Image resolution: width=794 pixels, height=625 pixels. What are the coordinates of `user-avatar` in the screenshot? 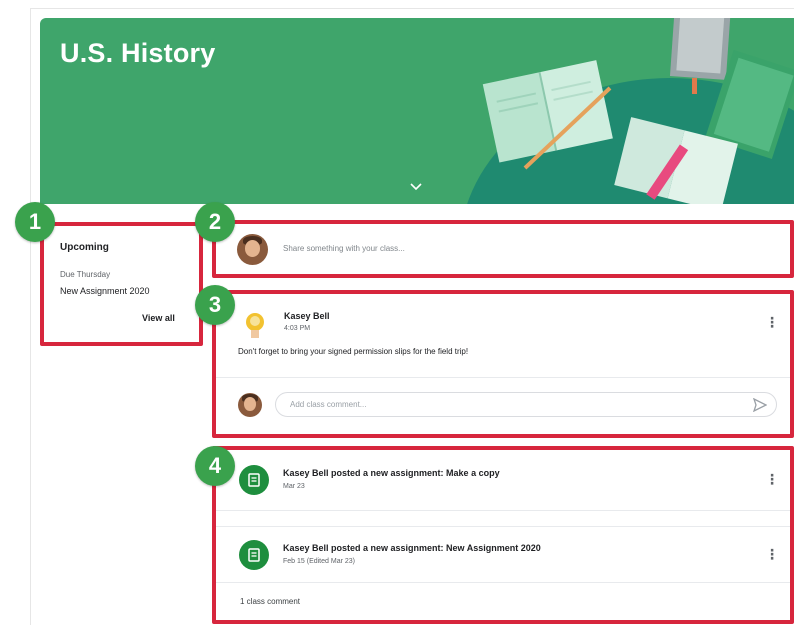 It's located at (252, 249).